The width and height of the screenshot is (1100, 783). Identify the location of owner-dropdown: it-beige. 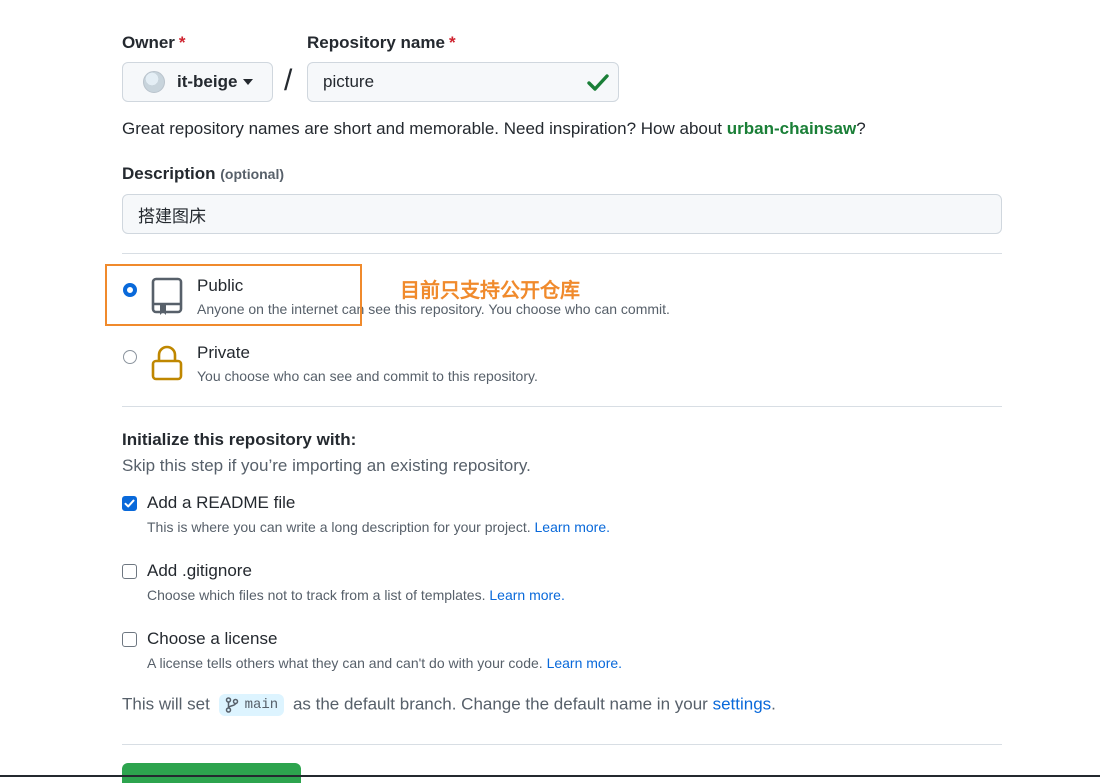
(197, 82).